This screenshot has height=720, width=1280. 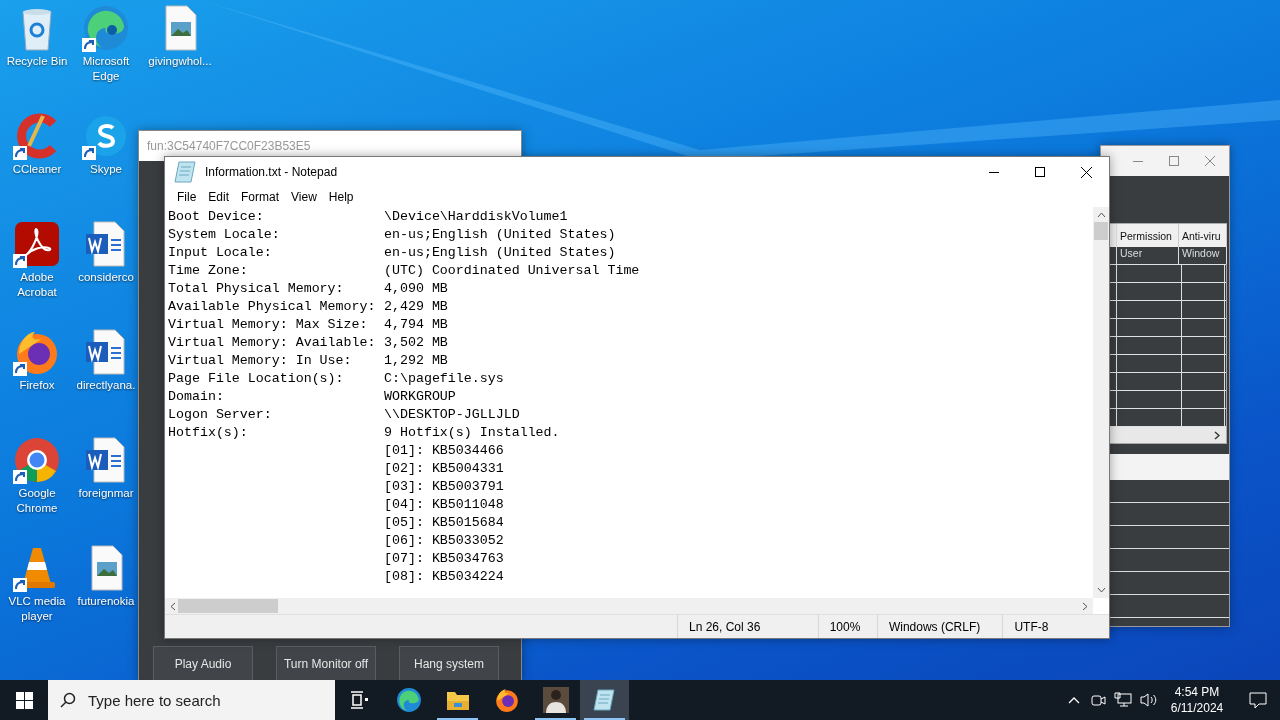 What do you see at coordinates (203, 663) in the screenshot?
I see `action-button: Play Audio` at bounding box center [203, 663].